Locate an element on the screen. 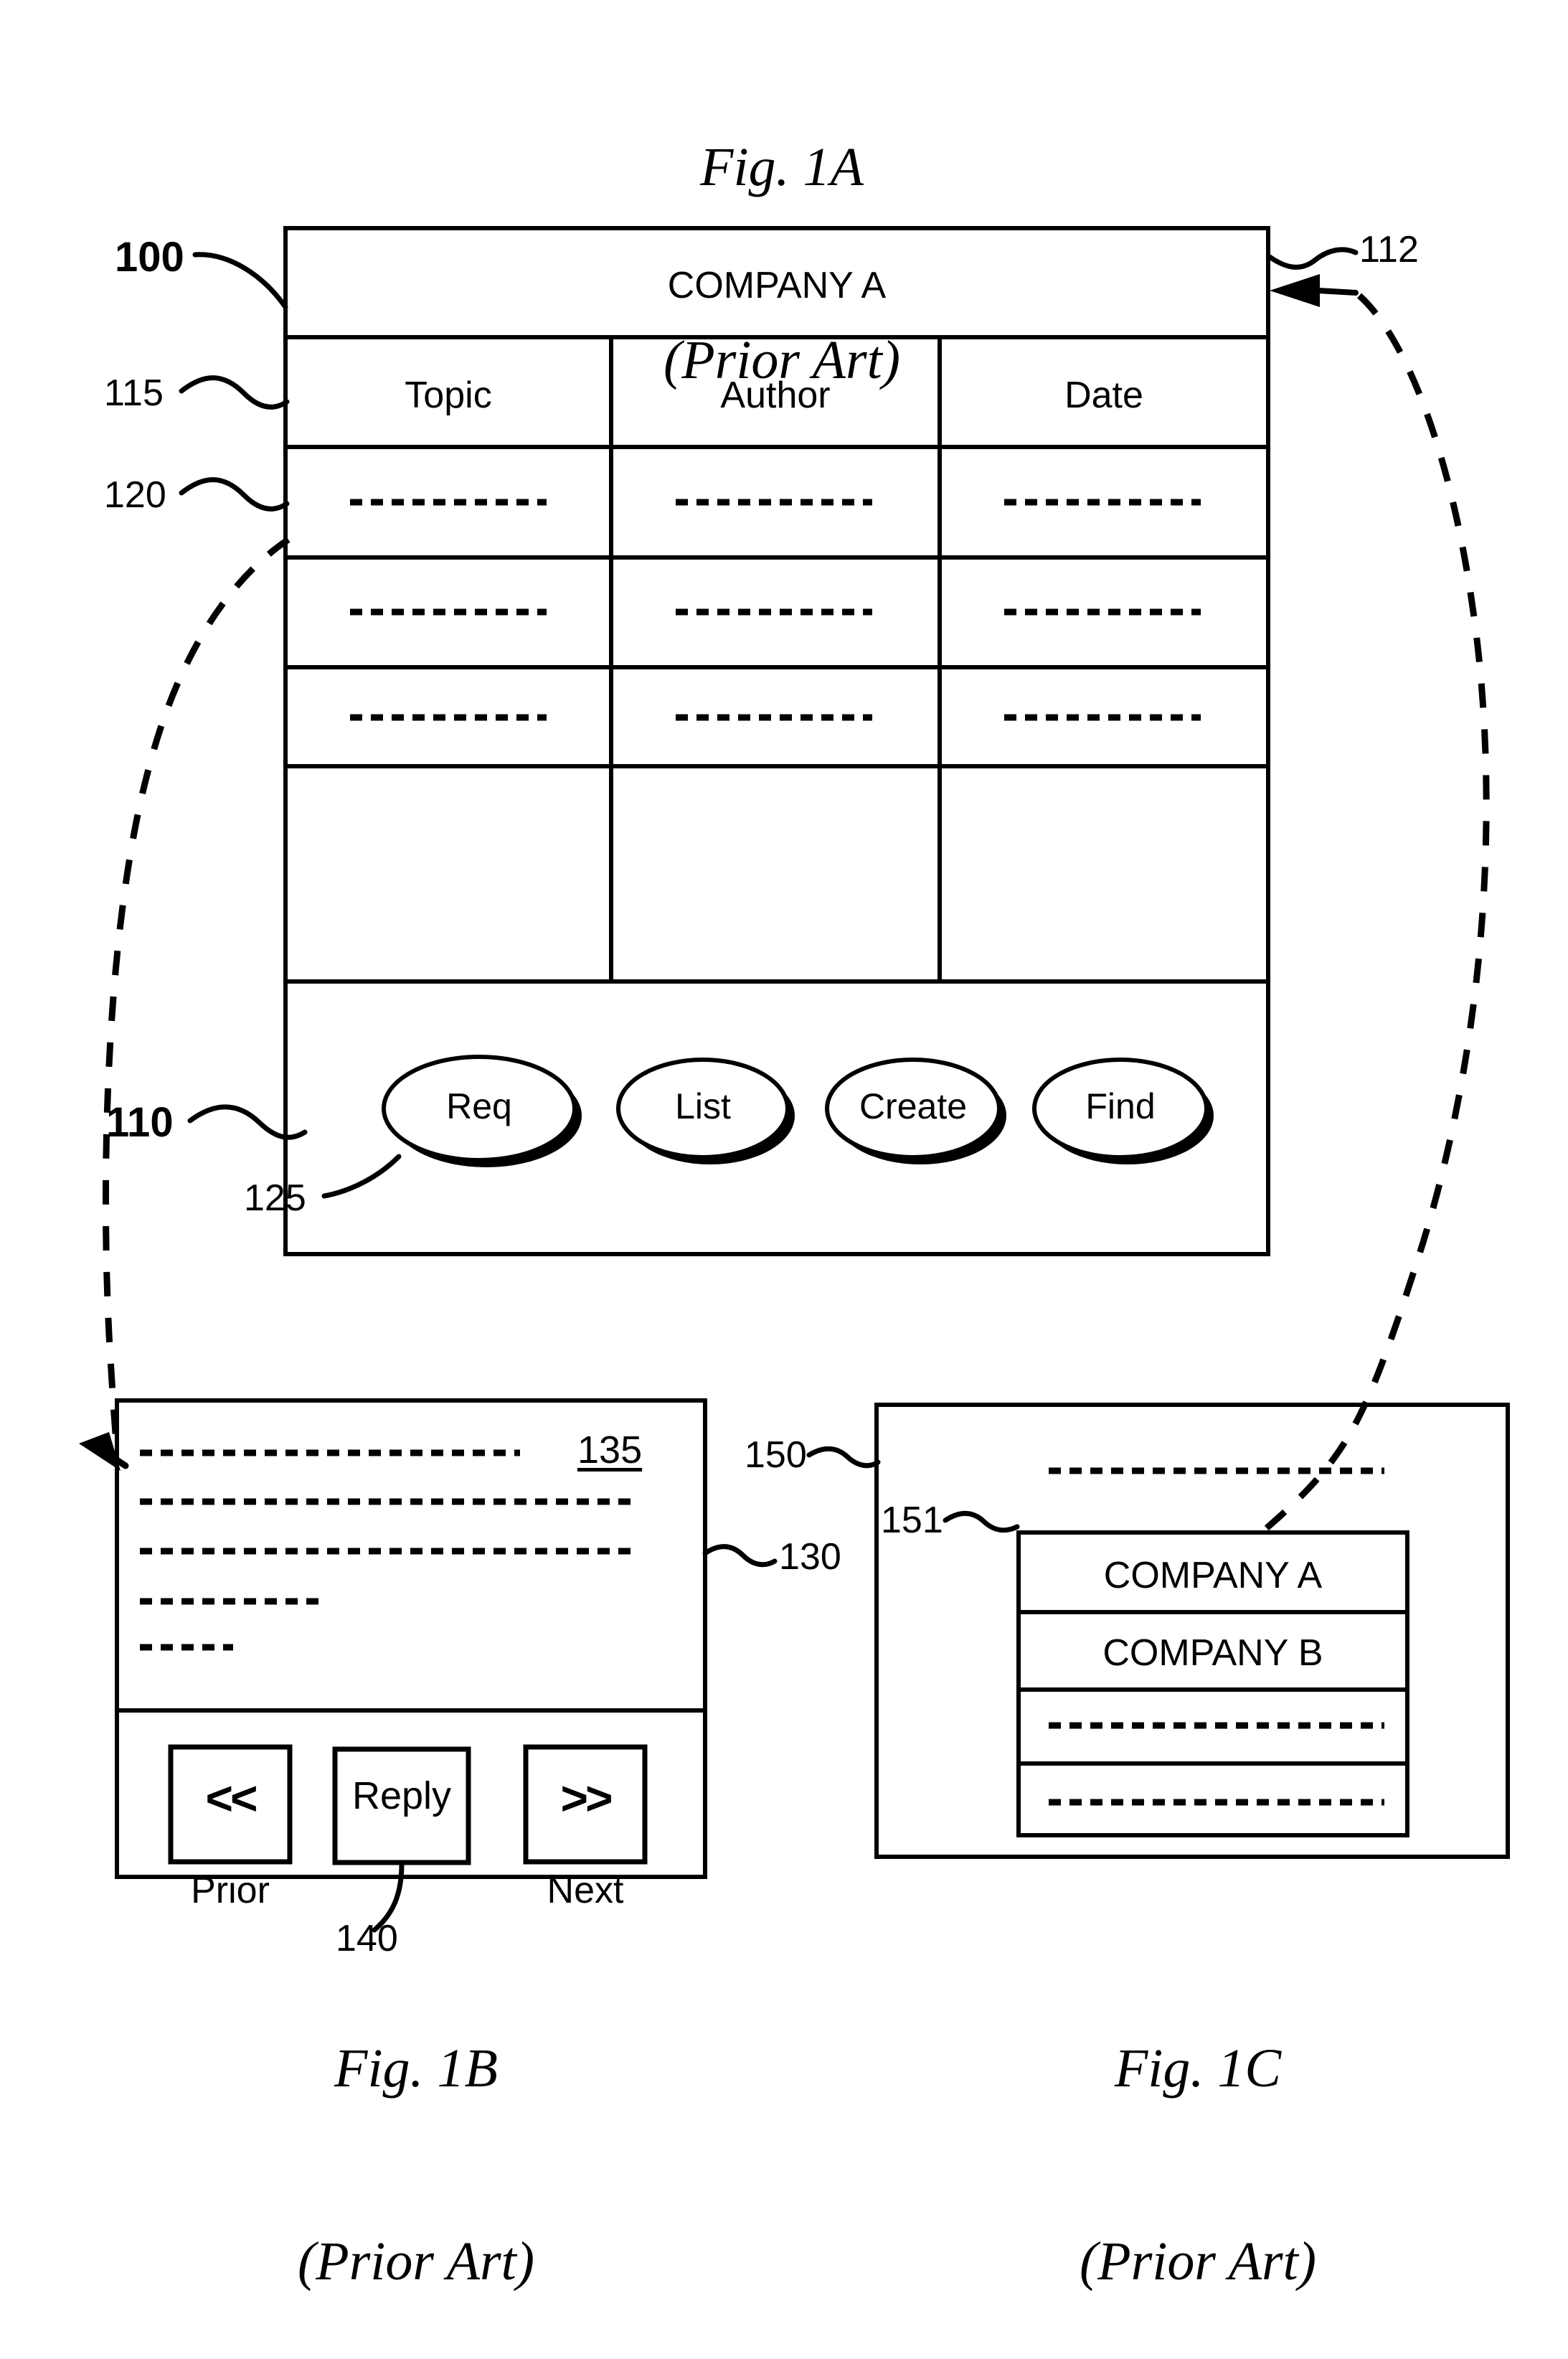  ref-151: 151 is located at coordinates (912, 1520).